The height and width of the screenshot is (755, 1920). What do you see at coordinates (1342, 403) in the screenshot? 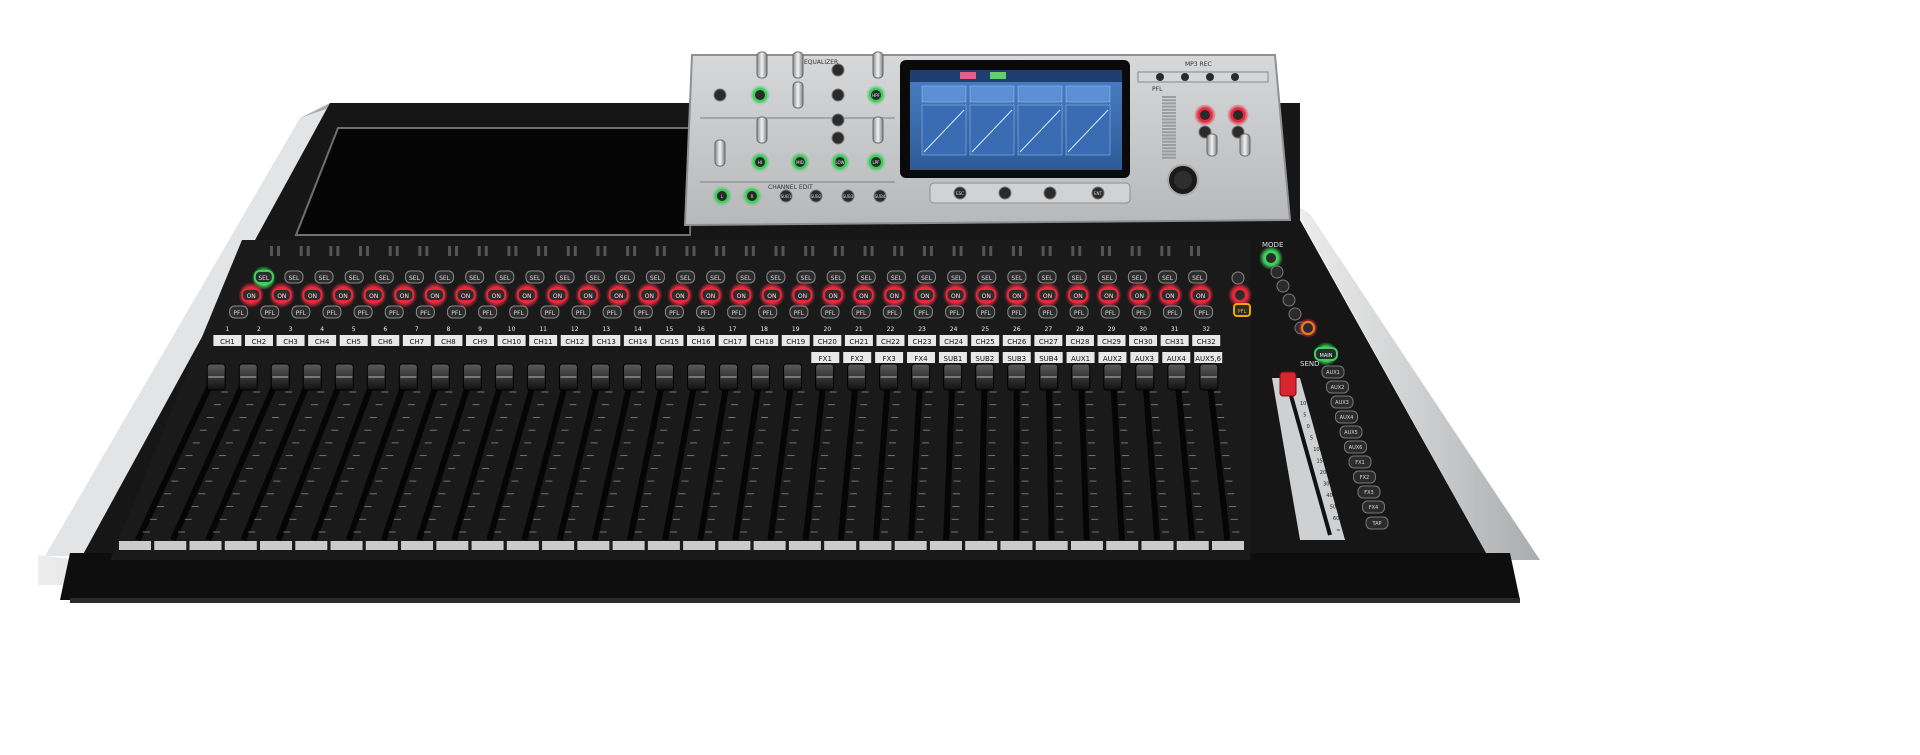
I see `send-button-label: AUX3` at bounding box center [1342, 403].